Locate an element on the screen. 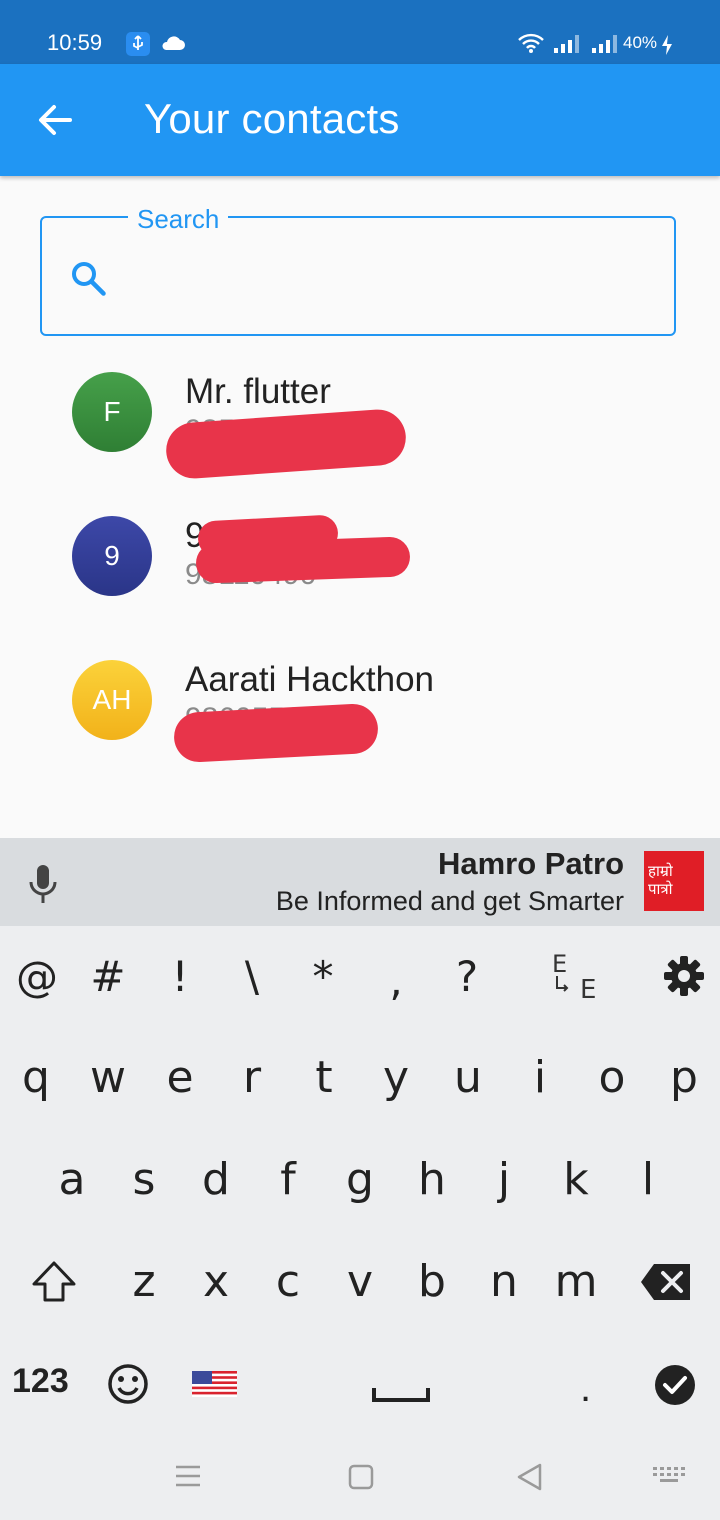 The image size is (720, 1520). key-y: y is located at coordinates (396, 1077).